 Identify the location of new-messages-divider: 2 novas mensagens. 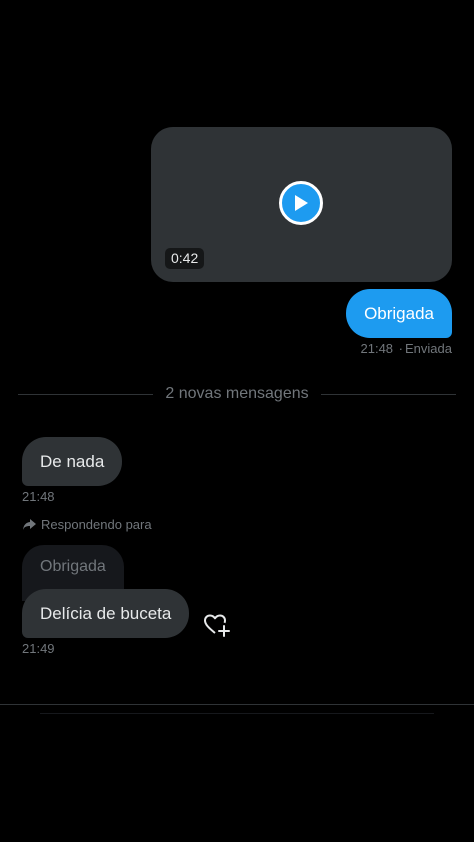
(237, 394).